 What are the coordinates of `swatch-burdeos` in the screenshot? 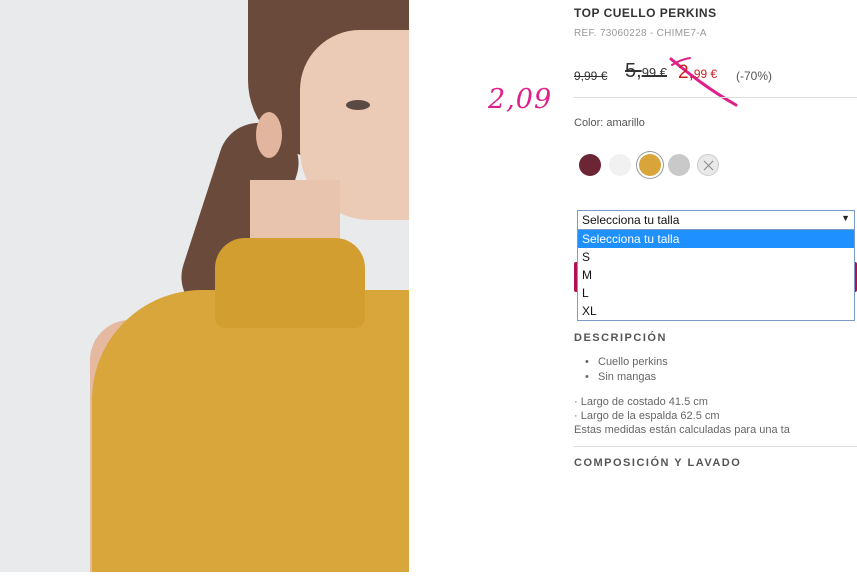 It's located at (590, 165).